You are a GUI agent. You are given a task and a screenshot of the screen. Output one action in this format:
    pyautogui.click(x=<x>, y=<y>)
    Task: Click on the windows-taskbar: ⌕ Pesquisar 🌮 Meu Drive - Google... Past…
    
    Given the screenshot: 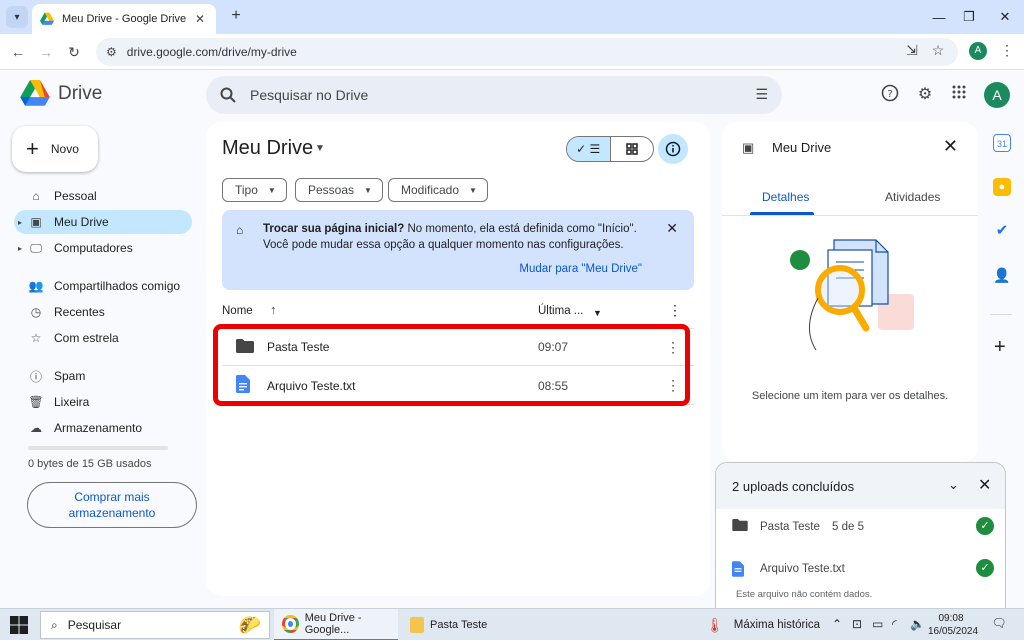 What is the action you would take?
    pyautogui.click(x=512, y=624)
    